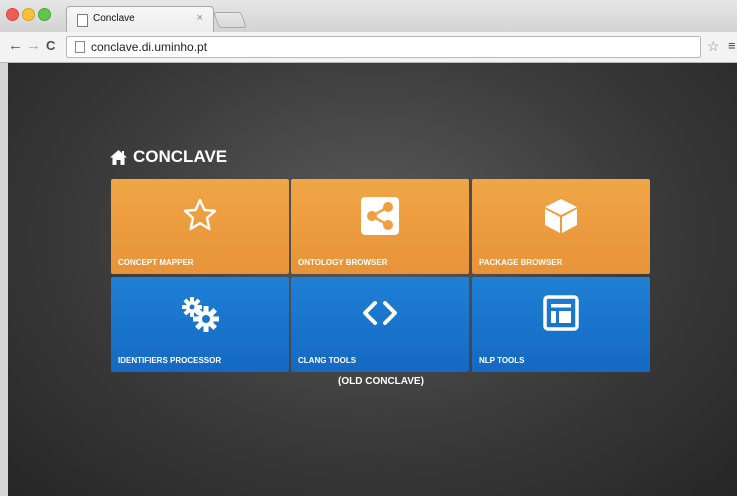 The width and height of the screenshot is (737, 496). I want to click on reload-icon: C, so click(50, 45).